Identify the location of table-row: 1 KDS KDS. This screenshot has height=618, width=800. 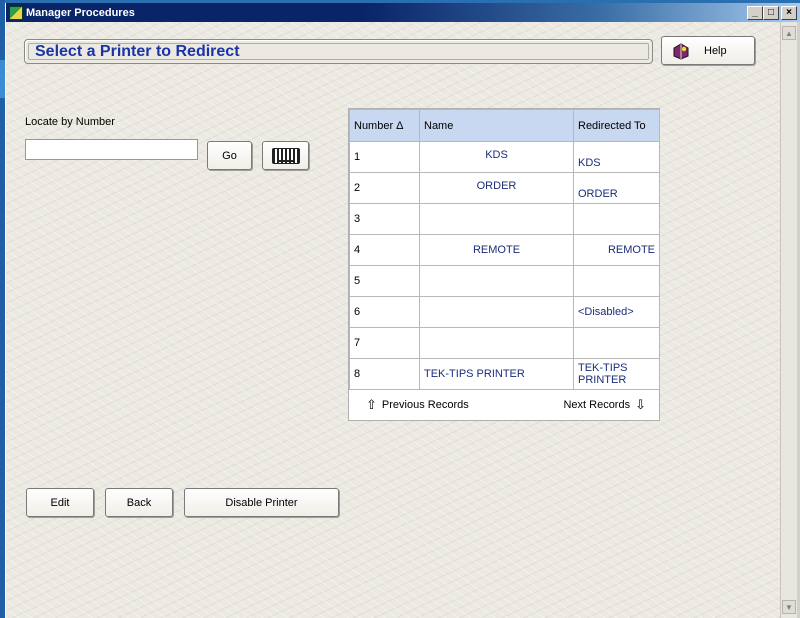
(504, 157).